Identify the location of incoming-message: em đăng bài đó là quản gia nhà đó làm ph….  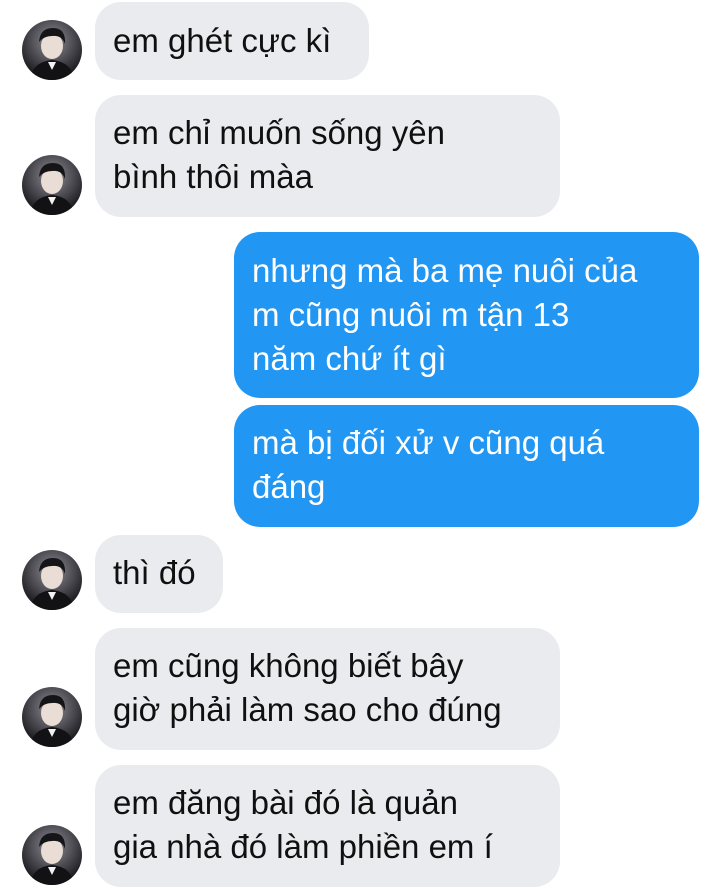
(327, 826).